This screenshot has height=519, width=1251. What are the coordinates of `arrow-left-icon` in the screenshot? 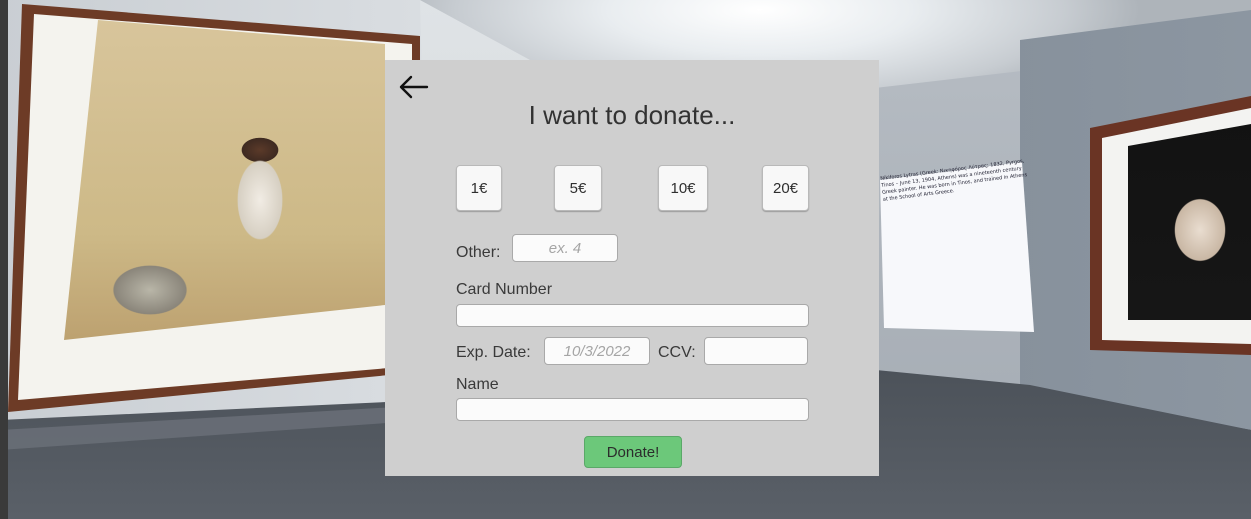 It's located at (414, 87).